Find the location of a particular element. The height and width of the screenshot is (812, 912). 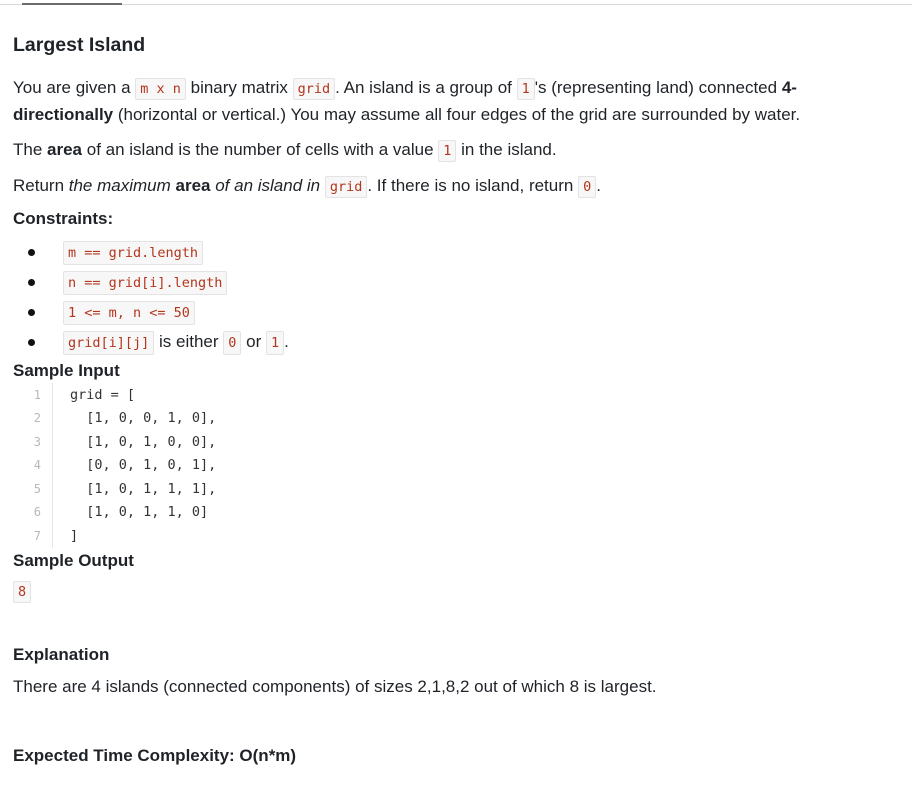

sample-output-heading: Sample Output is located at coordinates (73, 560).